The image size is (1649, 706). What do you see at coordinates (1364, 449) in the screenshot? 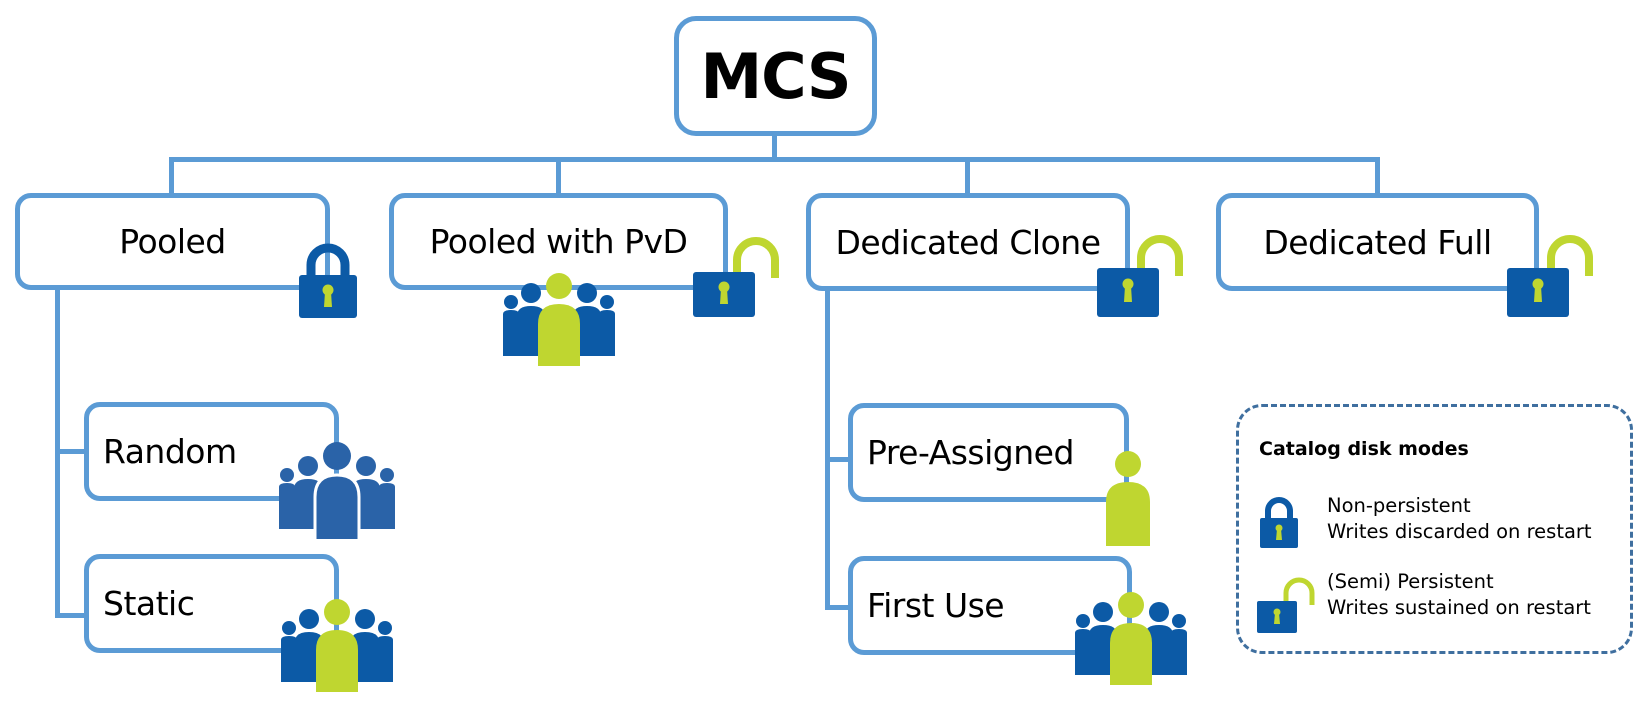
I see `legend-title: Catalog disk modes` at bounding box center [1364, 449].